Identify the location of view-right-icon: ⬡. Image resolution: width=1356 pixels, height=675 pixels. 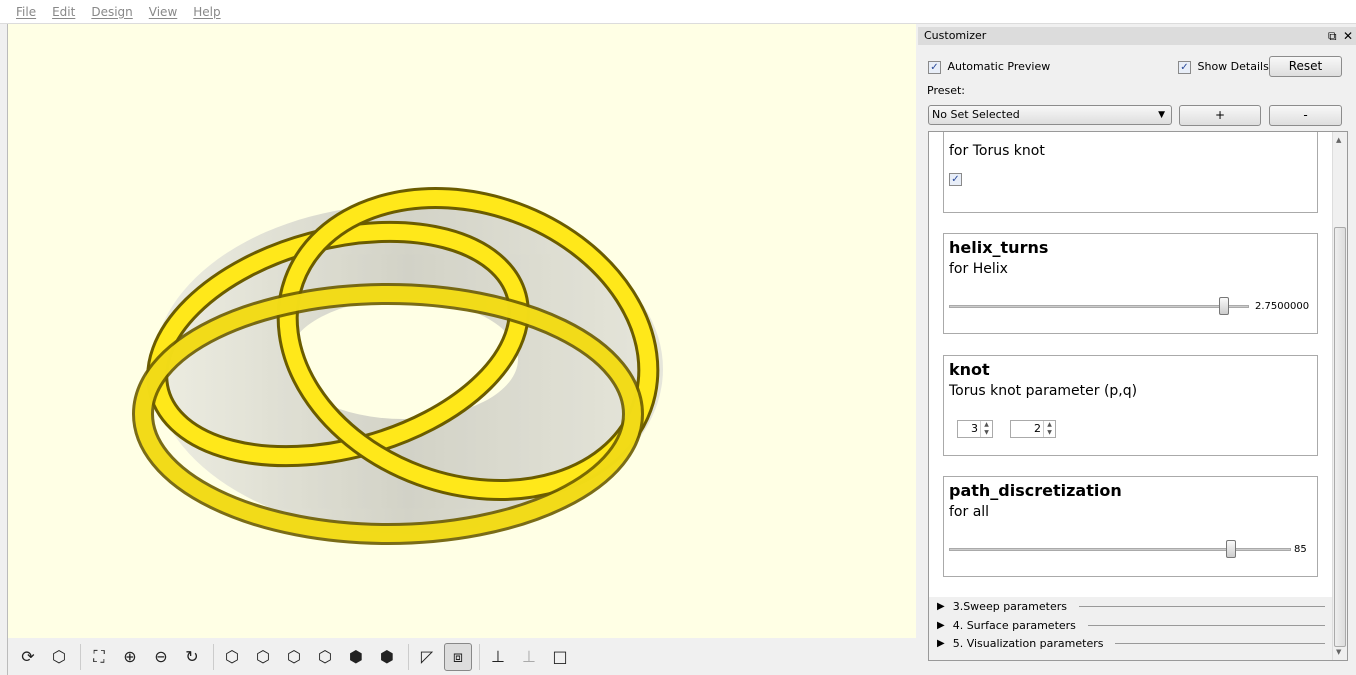
(232, 657).